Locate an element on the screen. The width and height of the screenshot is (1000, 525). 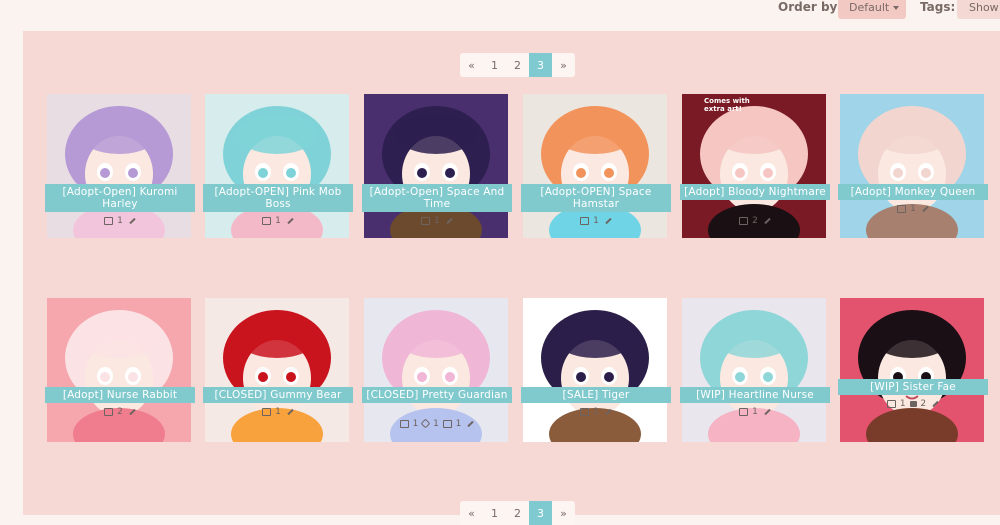
comment-icon is located at coordinates (913, 403).